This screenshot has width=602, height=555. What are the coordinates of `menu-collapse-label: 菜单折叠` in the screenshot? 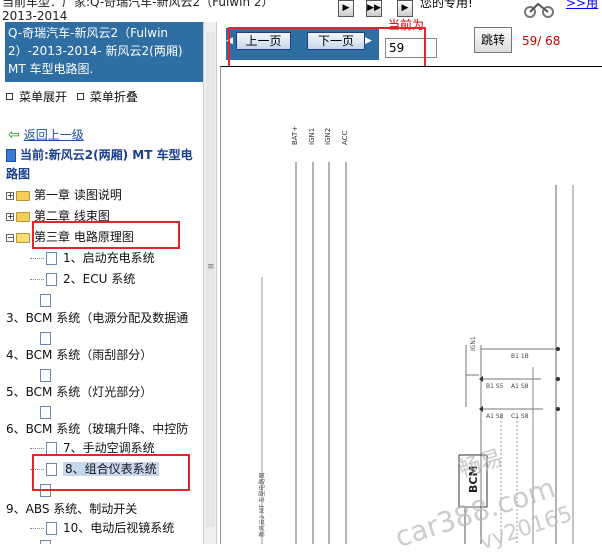 It's located at (113, 97).